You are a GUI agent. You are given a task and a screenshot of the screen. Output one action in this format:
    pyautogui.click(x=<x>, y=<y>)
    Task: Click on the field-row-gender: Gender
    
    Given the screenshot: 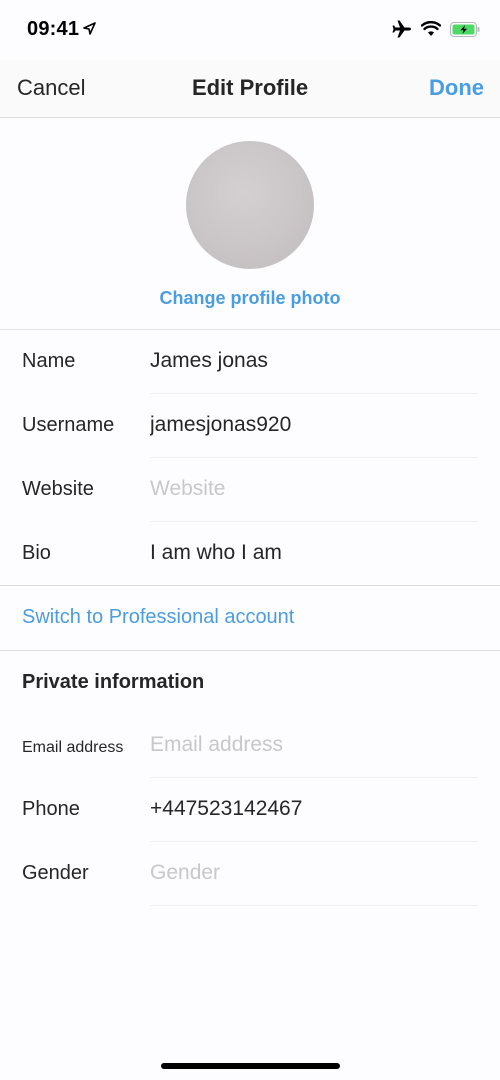 What is the action you would take?
    pyautogui.click(x=250, y=874)
    